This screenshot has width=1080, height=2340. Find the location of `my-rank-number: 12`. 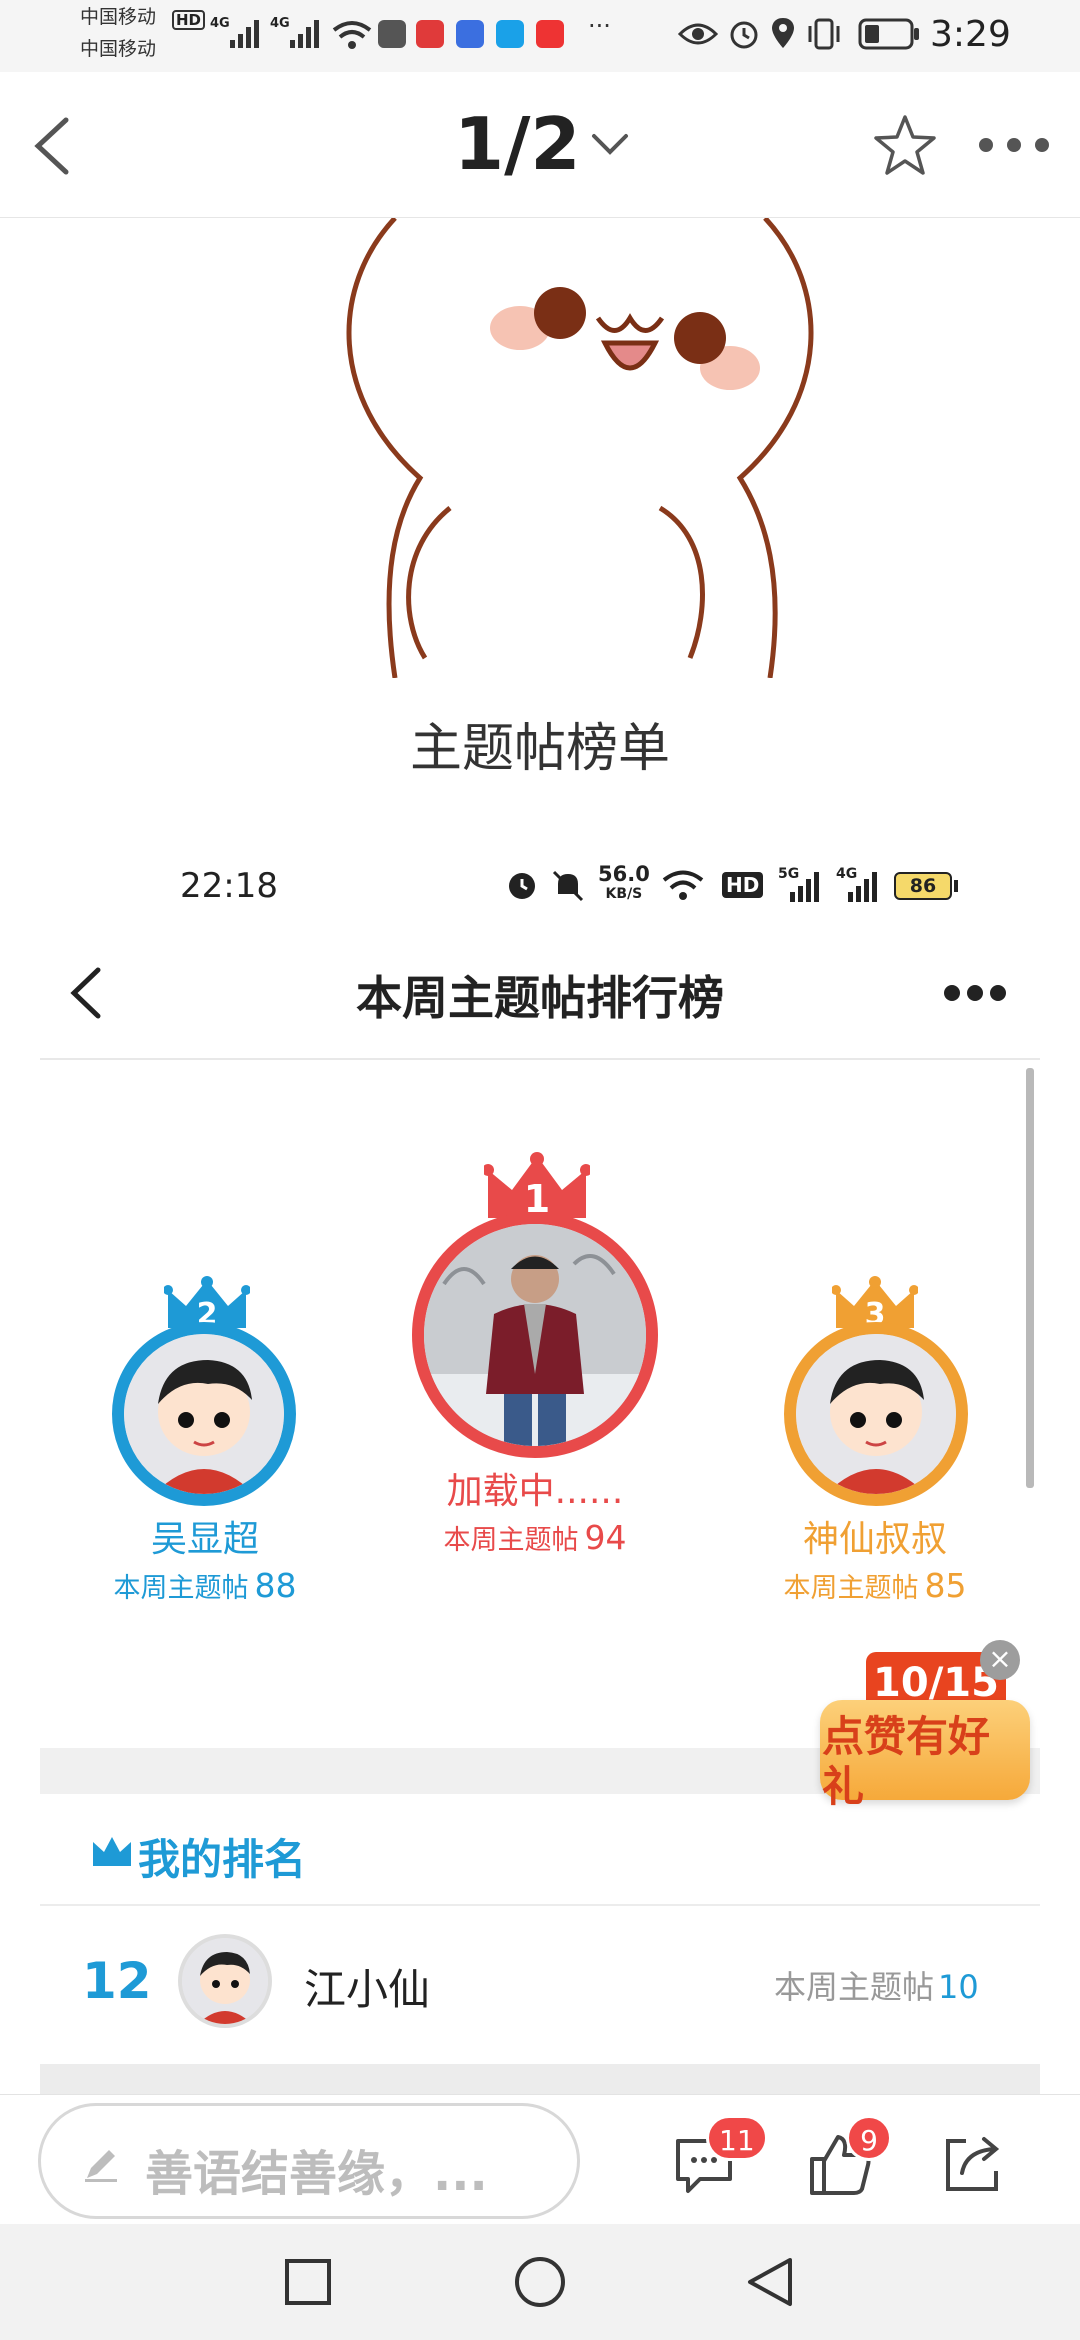

my-rank-number: 12 is located at coordinates (117, 1981).